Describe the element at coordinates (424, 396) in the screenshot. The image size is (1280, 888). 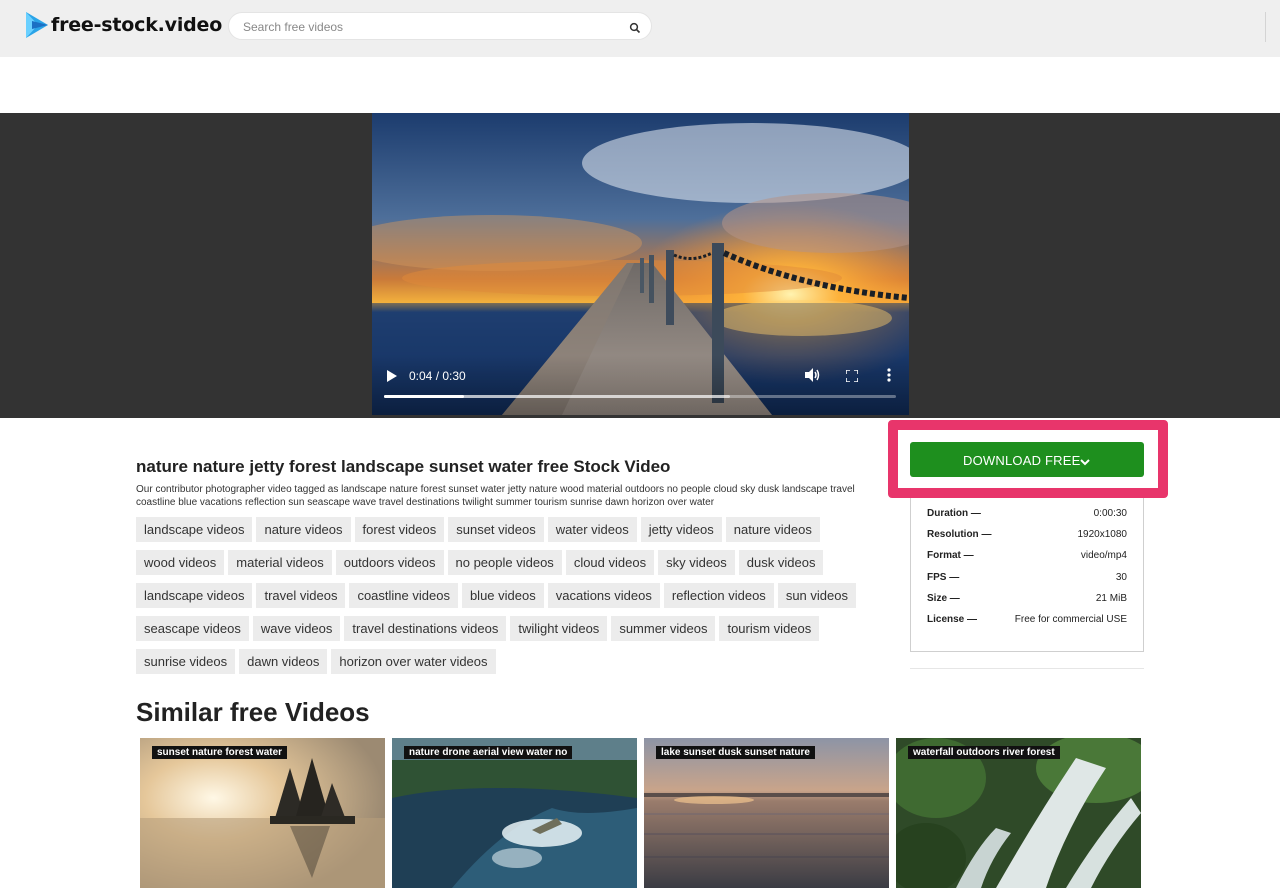
I see `progress-played` at that location.